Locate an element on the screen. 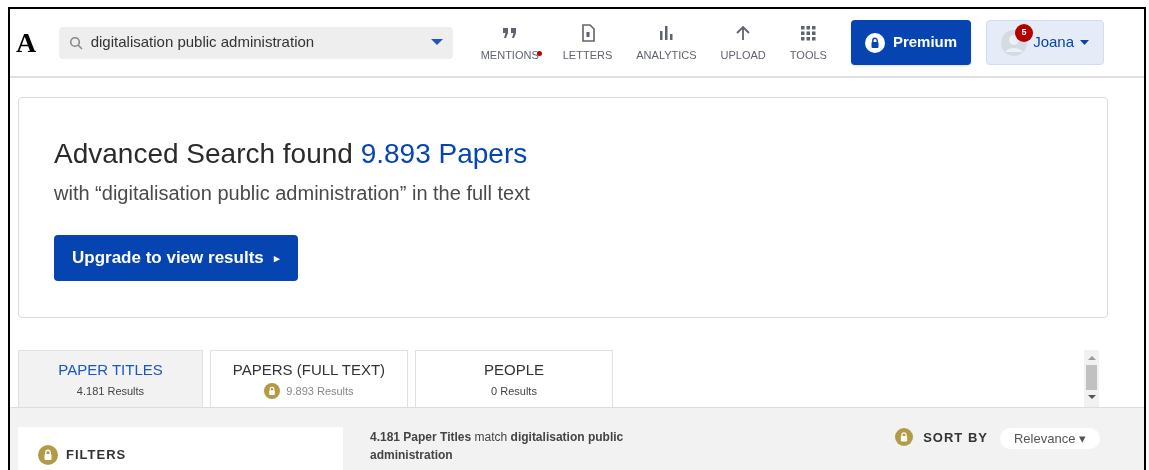 Image resolution: width=1149 pixels, height=470 pixels. premium-button: Premium is located at coordinates (911, 42).